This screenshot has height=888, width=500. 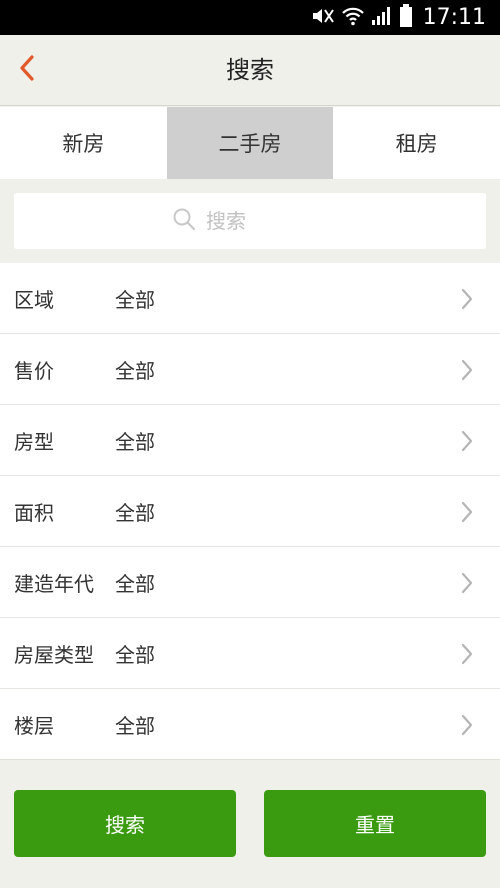 I want to click on title-bar: 搜索, so click(x=250, y=70).